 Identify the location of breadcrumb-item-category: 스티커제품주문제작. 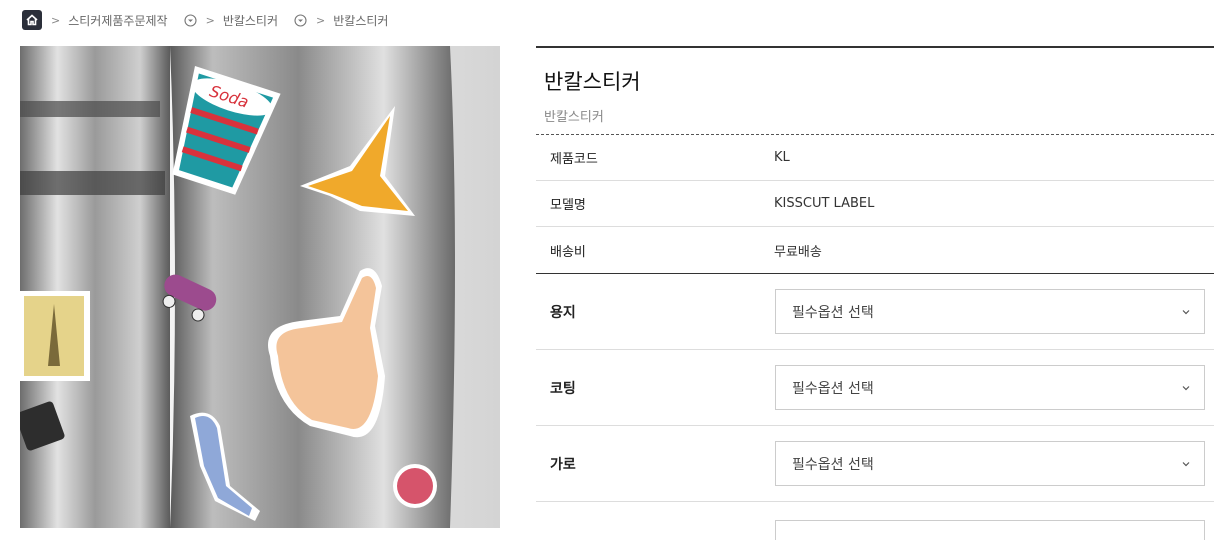
(117, 20).